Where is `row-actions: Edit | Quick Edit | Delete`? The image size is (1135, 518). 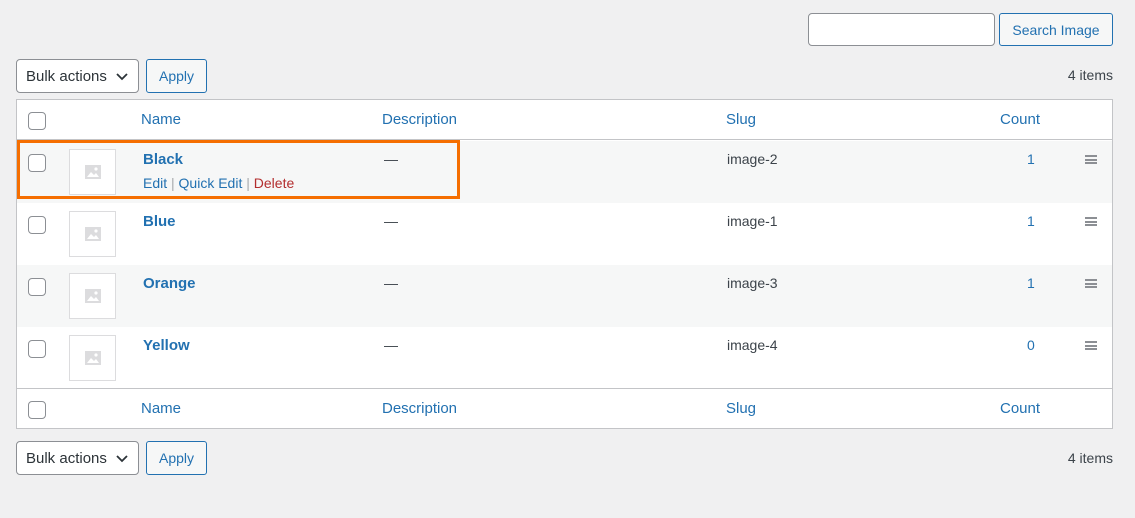 row-actions: Edit | Quick Edit | Delete is located at coordinates (218, 183).